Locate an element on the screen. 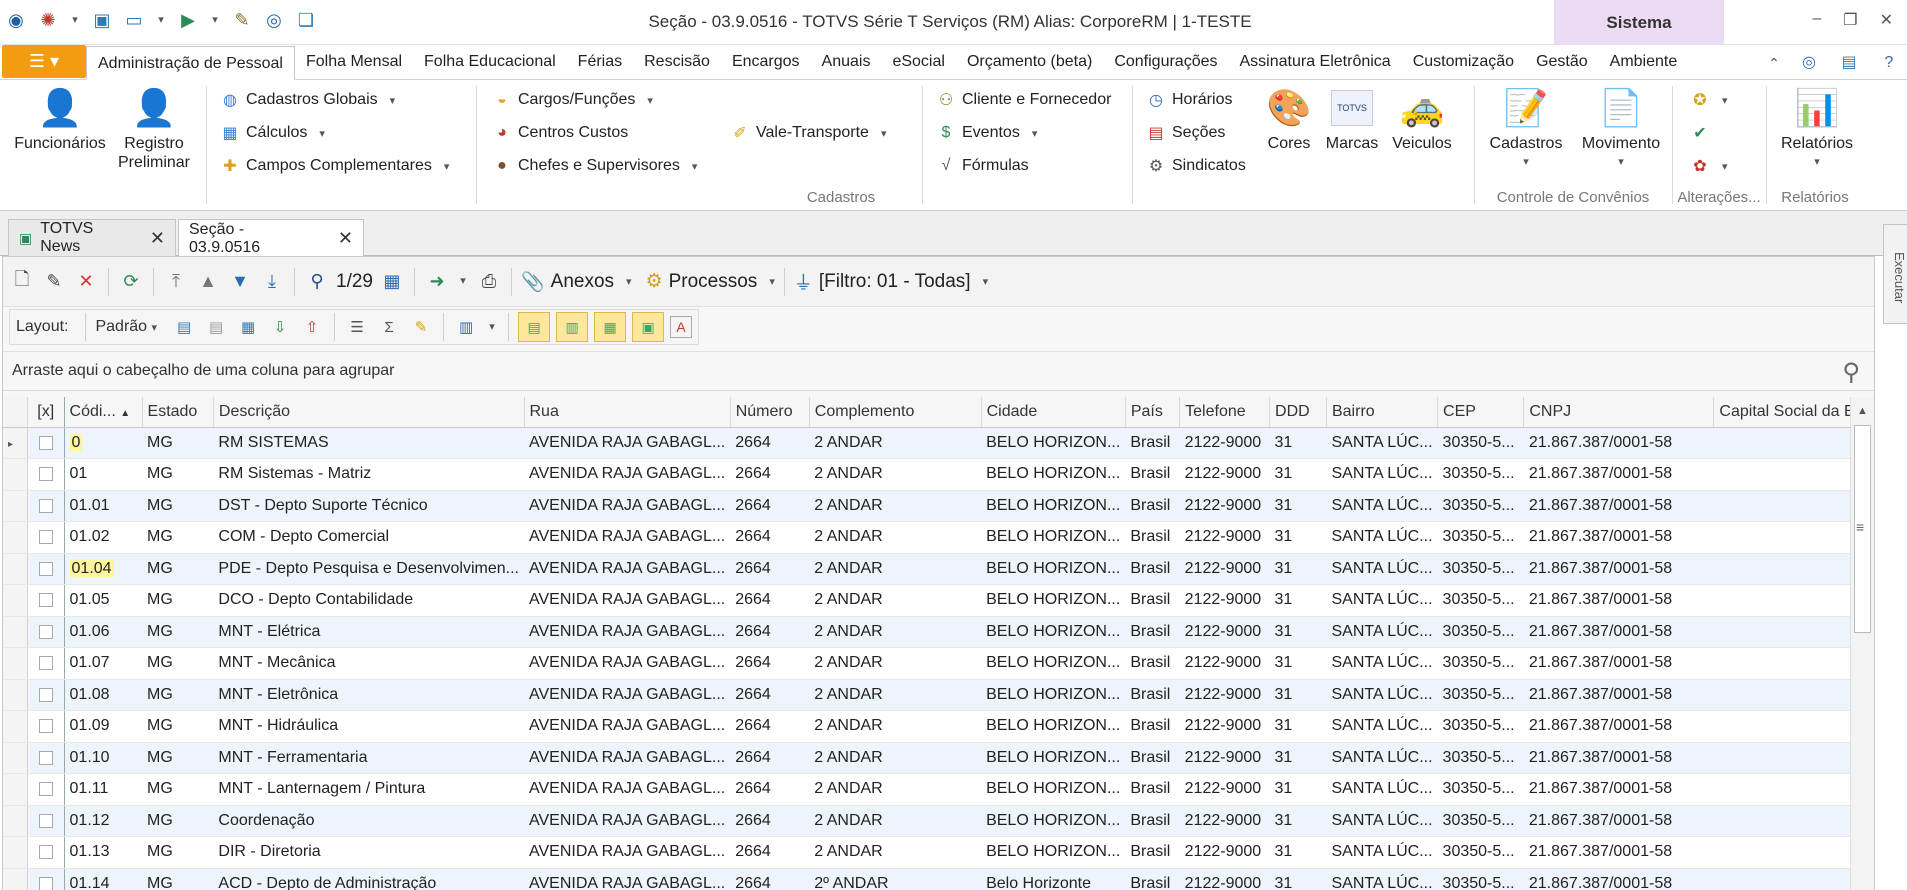 The width and height of the screenshot is (1907, 890). edit-record-icon: ✎ is located at coordinates (54, 282).